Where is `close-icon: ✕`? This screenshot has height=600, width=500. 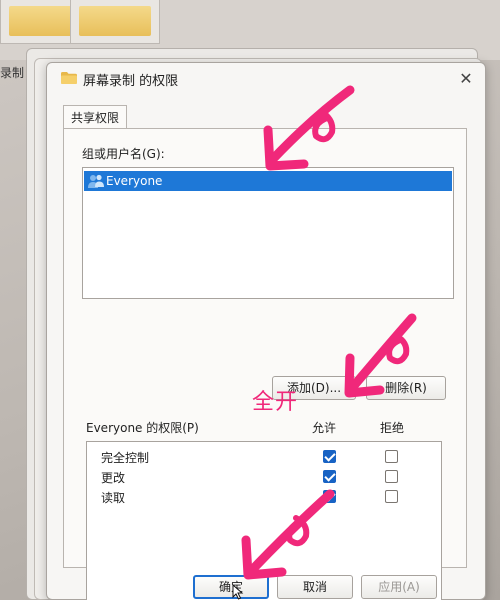
close-icon: ✕ is located at coordinates (466, 78).